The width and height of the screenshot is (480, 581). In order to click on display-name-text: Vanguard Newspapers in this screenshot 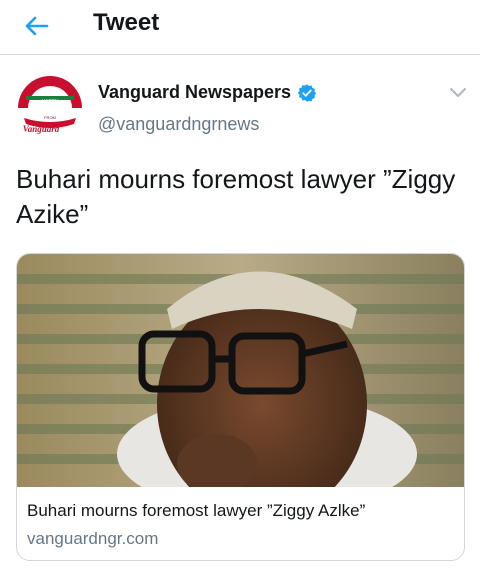, I will do `click(195, 92)`.